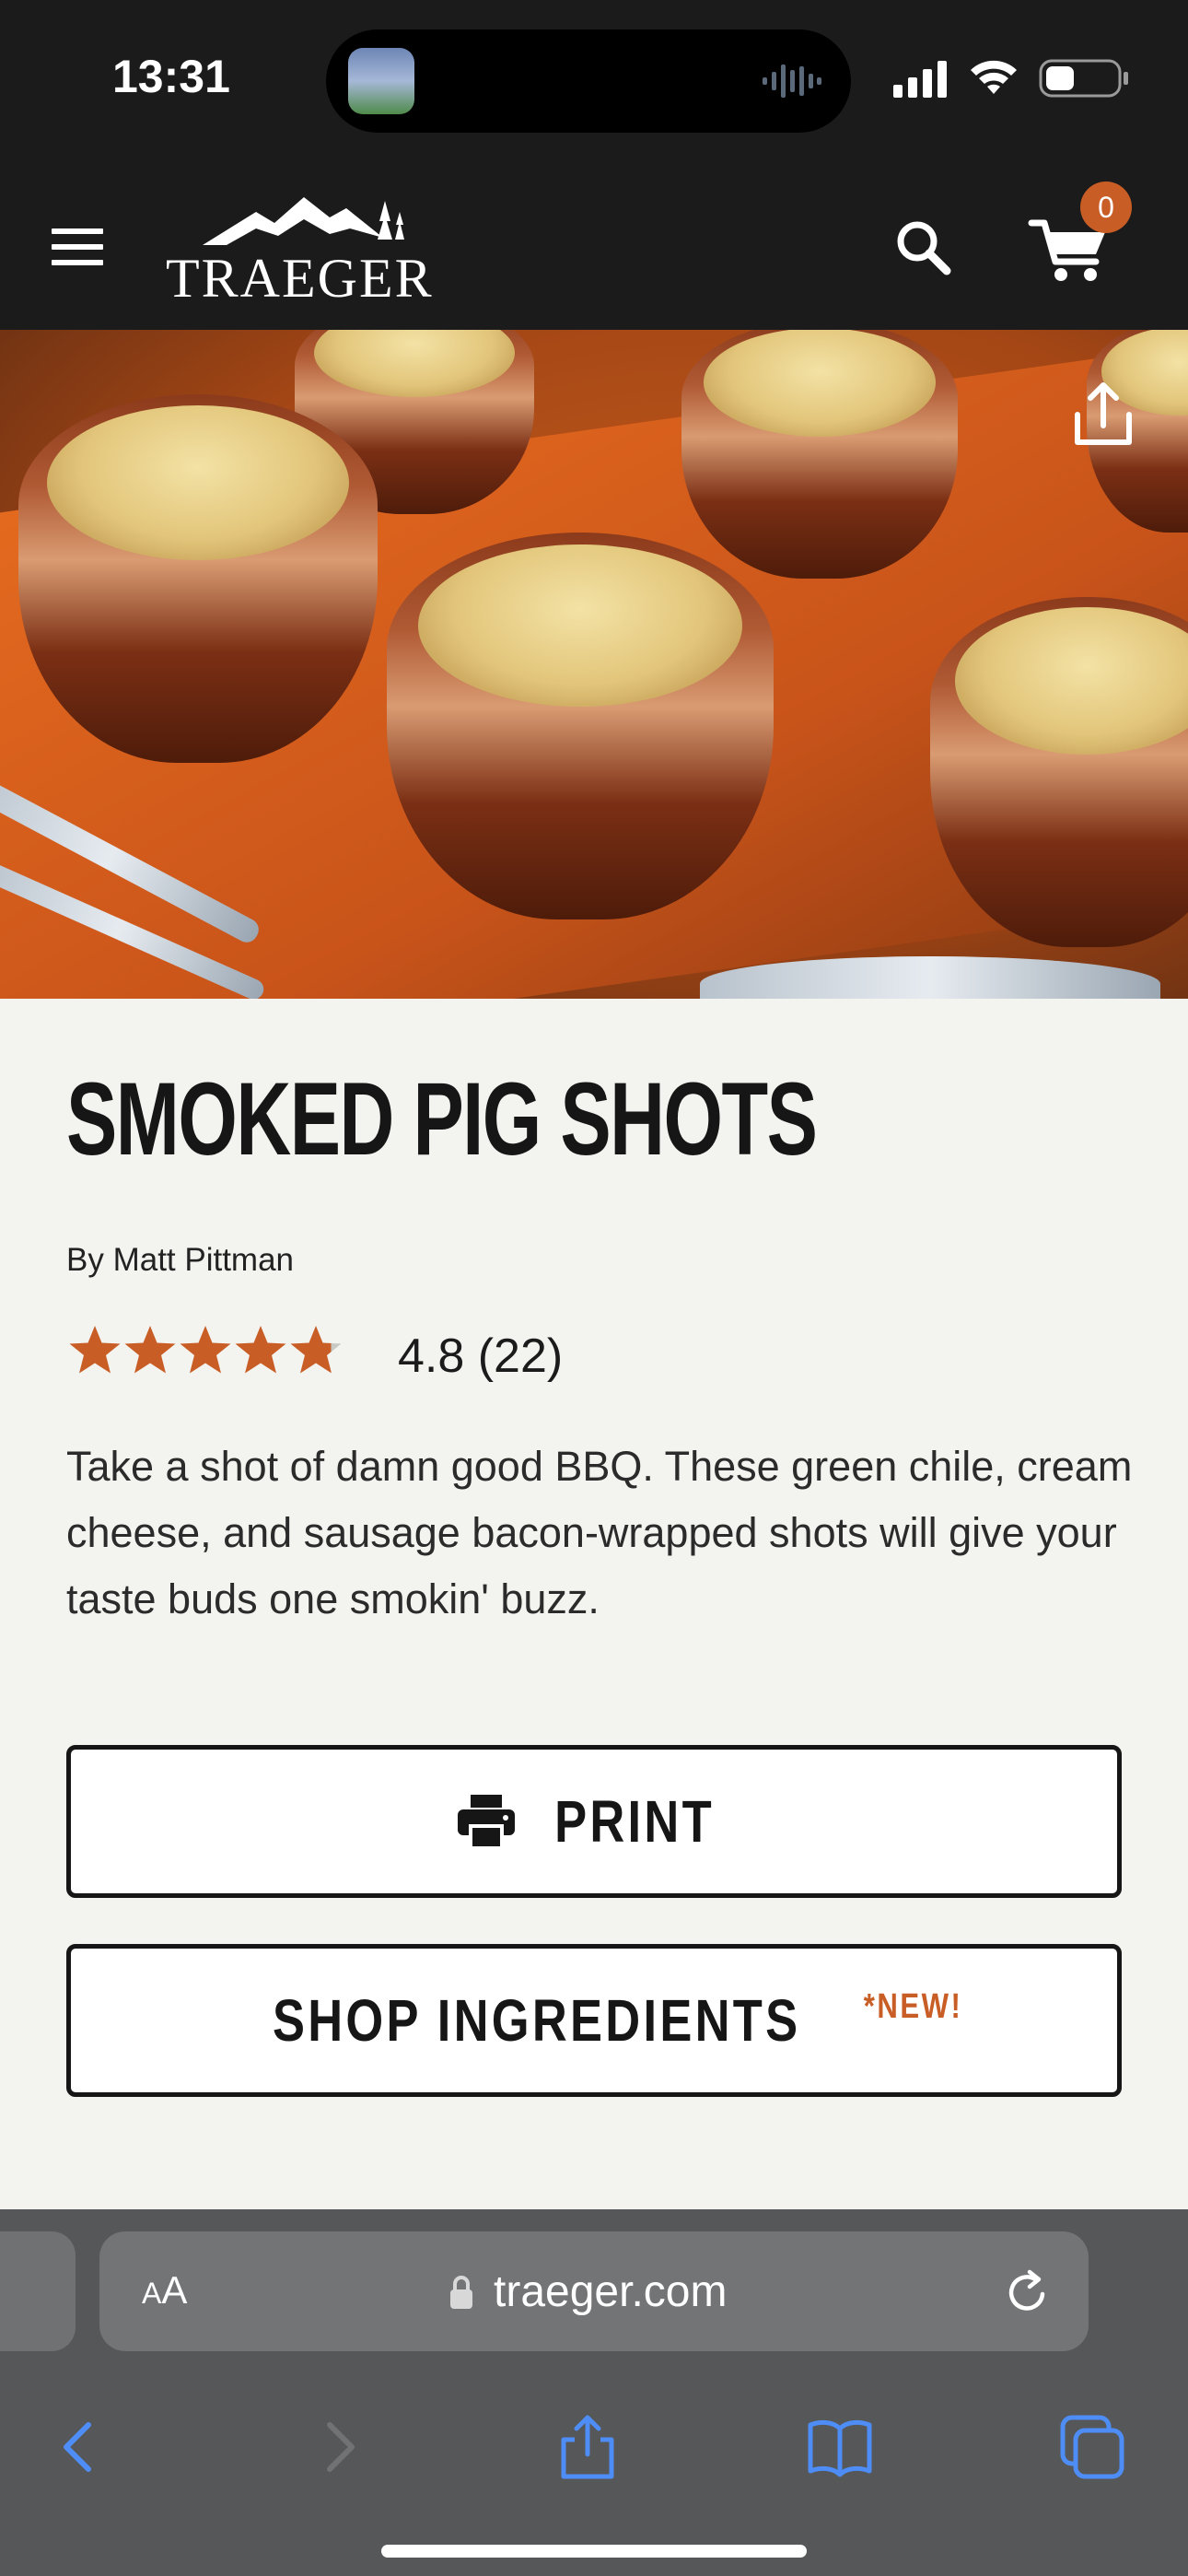 The height and width of the screenshot is (2576, 1188). Describe the element at coordinates (792, 81) in the screenshot. I see `audio-wave-icon` at that location.